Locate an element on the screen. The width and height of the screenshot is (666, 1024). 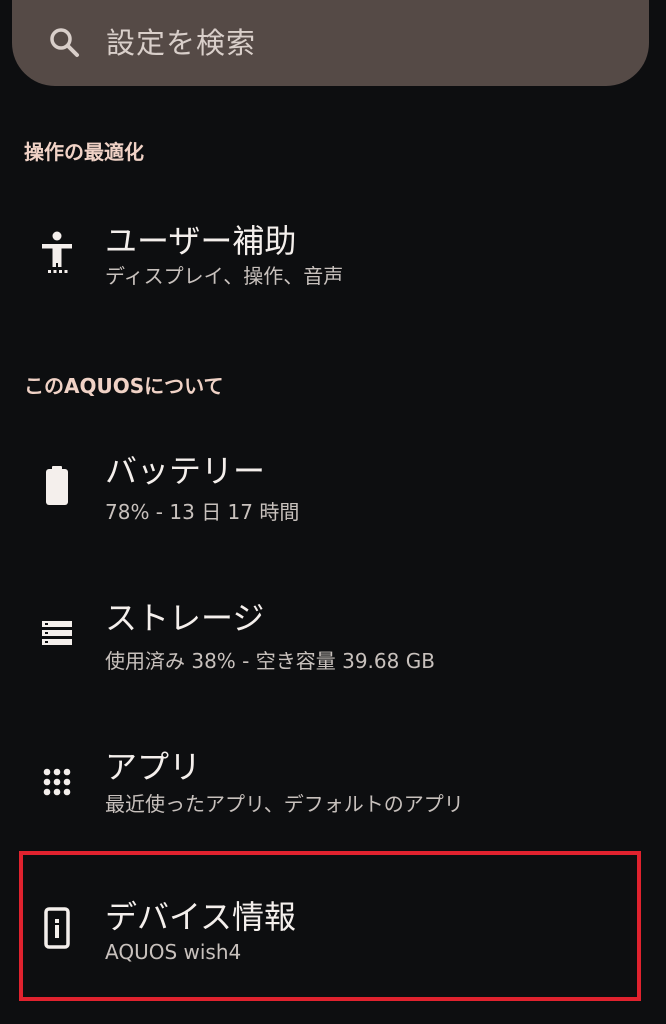
search-placeholder: 設定を検索 is located at coordinates (181, 43).